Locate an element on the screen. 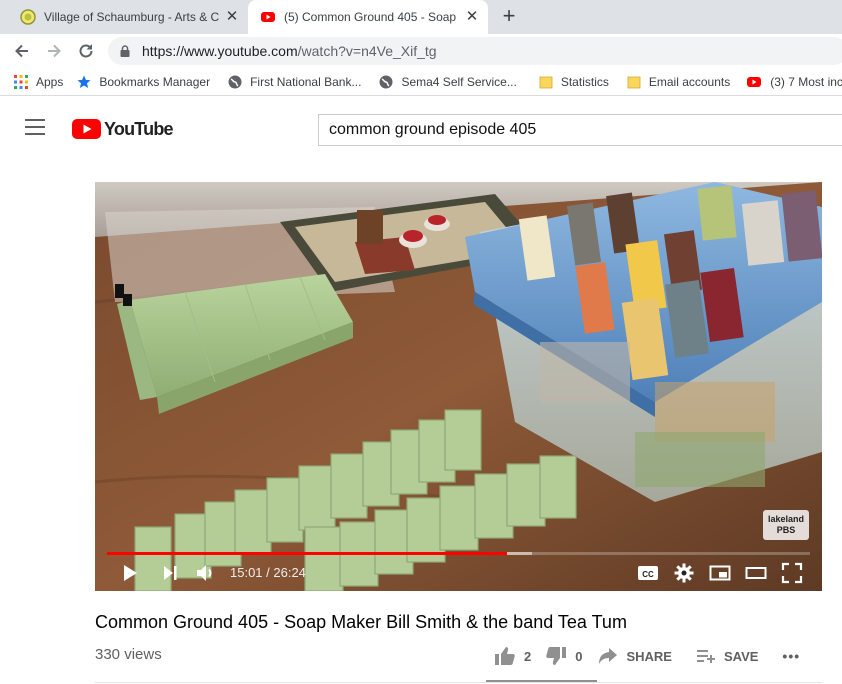 This screenshot has height=684, width=842. star-icon is located at coordinates (84, 81).